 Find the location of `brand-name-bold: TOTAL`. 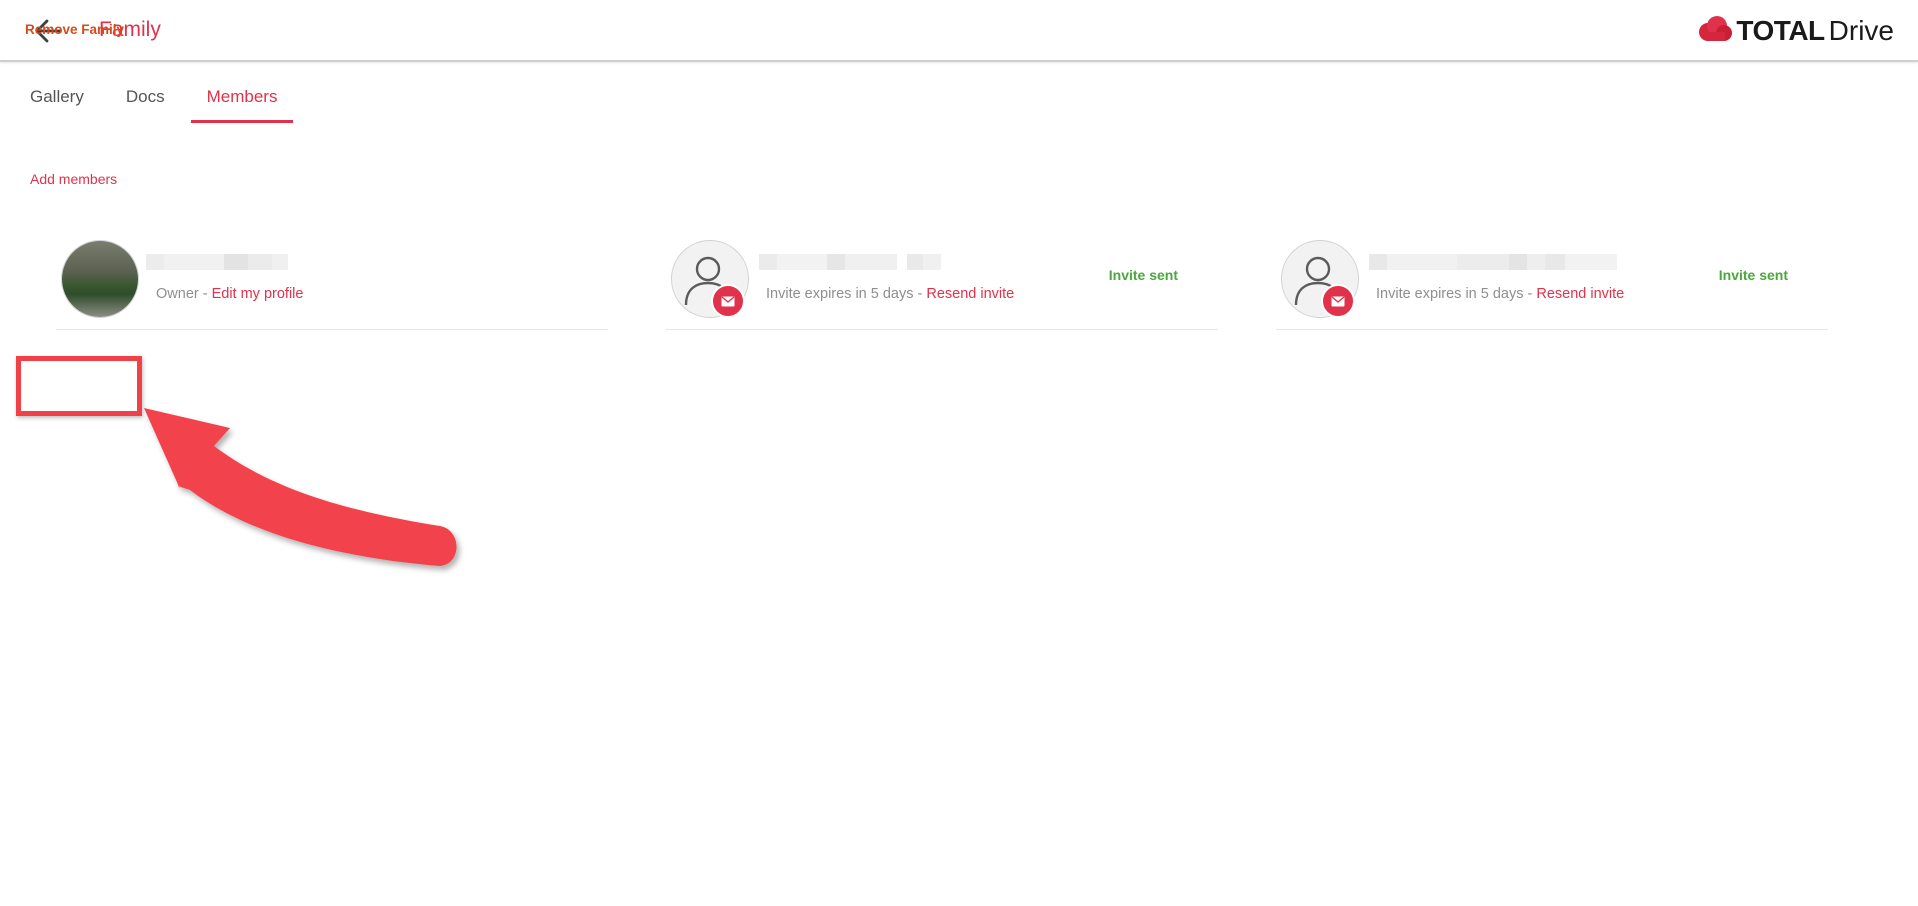

brand-name-bold: TOTAL is located at coordinates (1780, 30).